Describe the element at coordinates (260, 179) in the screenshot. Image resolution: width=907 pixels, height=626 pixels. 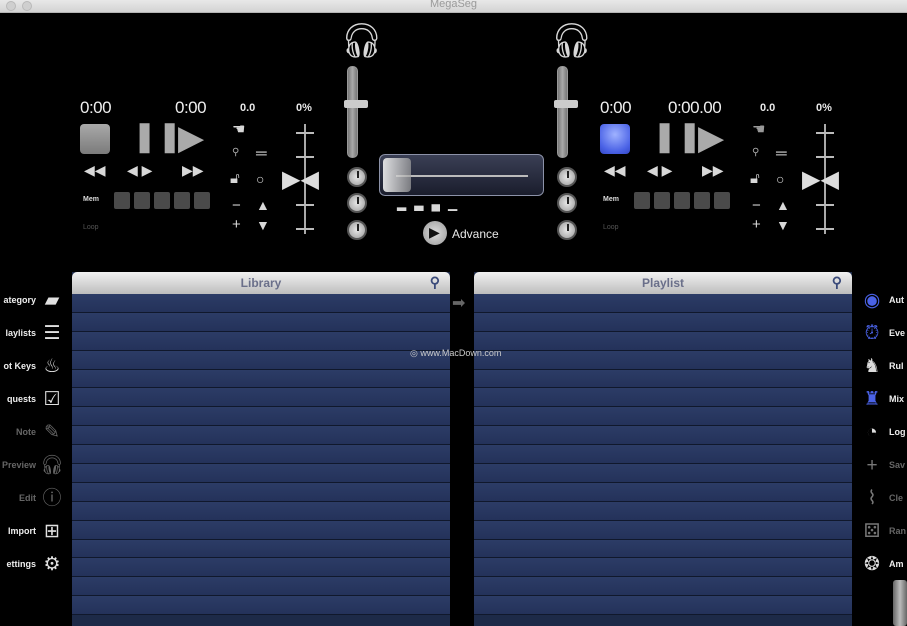
I see `left-deck-reset-icon: ○` at that location.